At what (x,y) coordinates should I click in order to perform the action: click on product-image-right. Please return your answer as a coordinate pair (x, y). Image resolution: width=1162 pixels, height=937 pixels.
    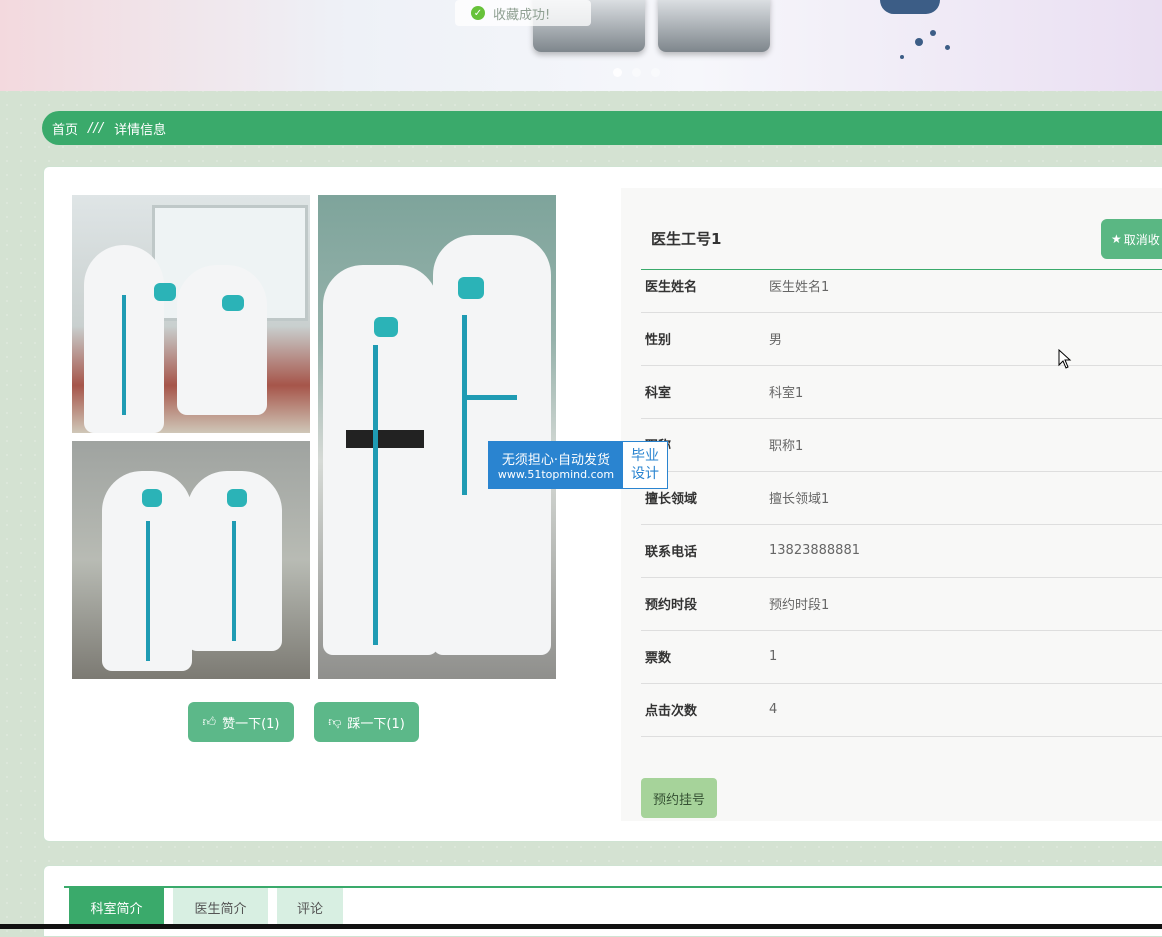
    Looking at the image, I should click on (714, 26).